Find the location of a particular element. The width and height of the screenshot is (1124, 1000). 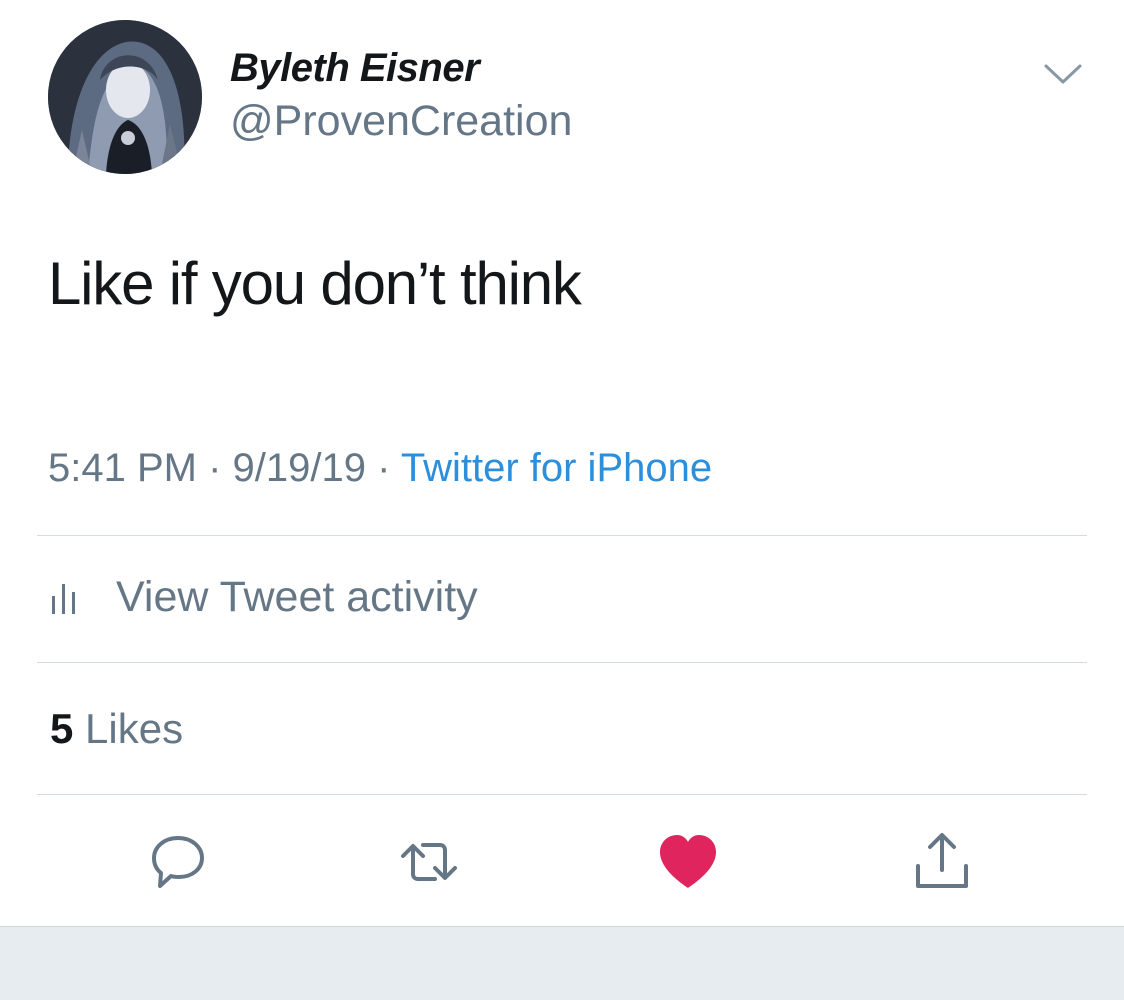

profile-avatar-image is located at coordinates (125, 97).